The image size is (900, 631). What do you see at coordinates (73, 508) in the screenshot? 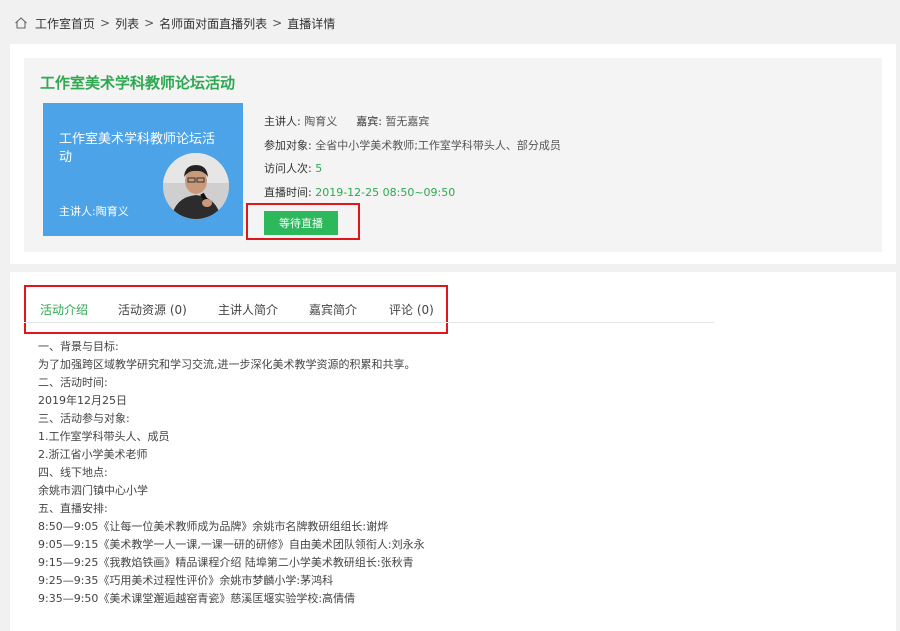
I see `content-line: 五、直播安排:` at bounding box center [73, 508].